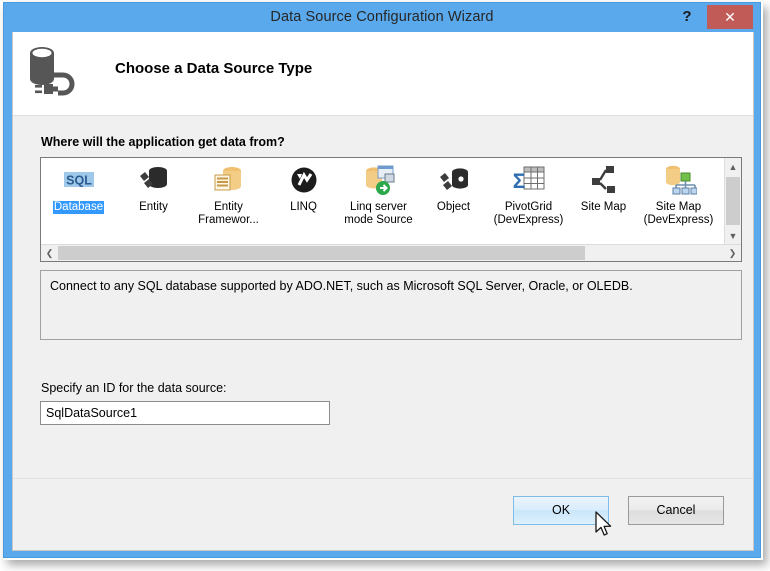  I want to click on scroll-left-icon: ❮, so click(49, 253).